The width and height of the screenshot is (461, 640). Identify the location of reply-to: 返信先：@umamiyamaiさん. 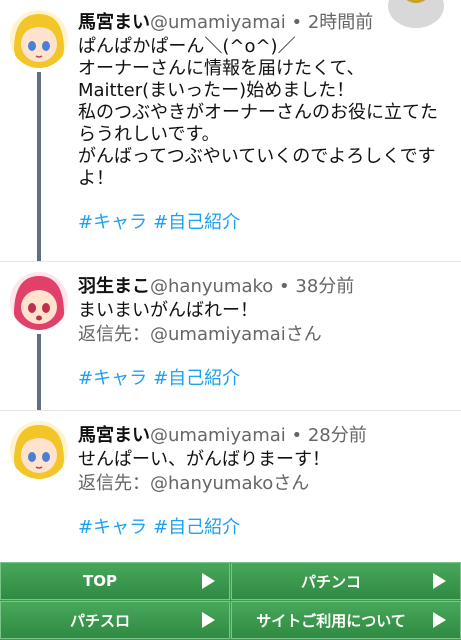
(266, 335).